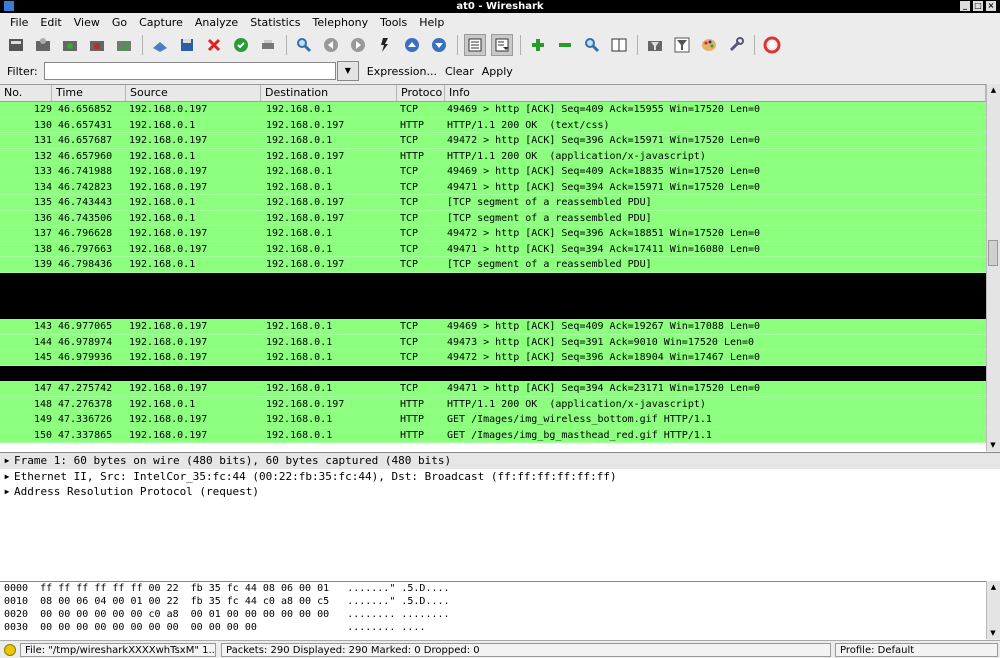 This screenshot has height=658, width=1000. Describe the element at coordinates (916, 649) in the screenshot. I see `status-profile: Profile: Default` at that location.